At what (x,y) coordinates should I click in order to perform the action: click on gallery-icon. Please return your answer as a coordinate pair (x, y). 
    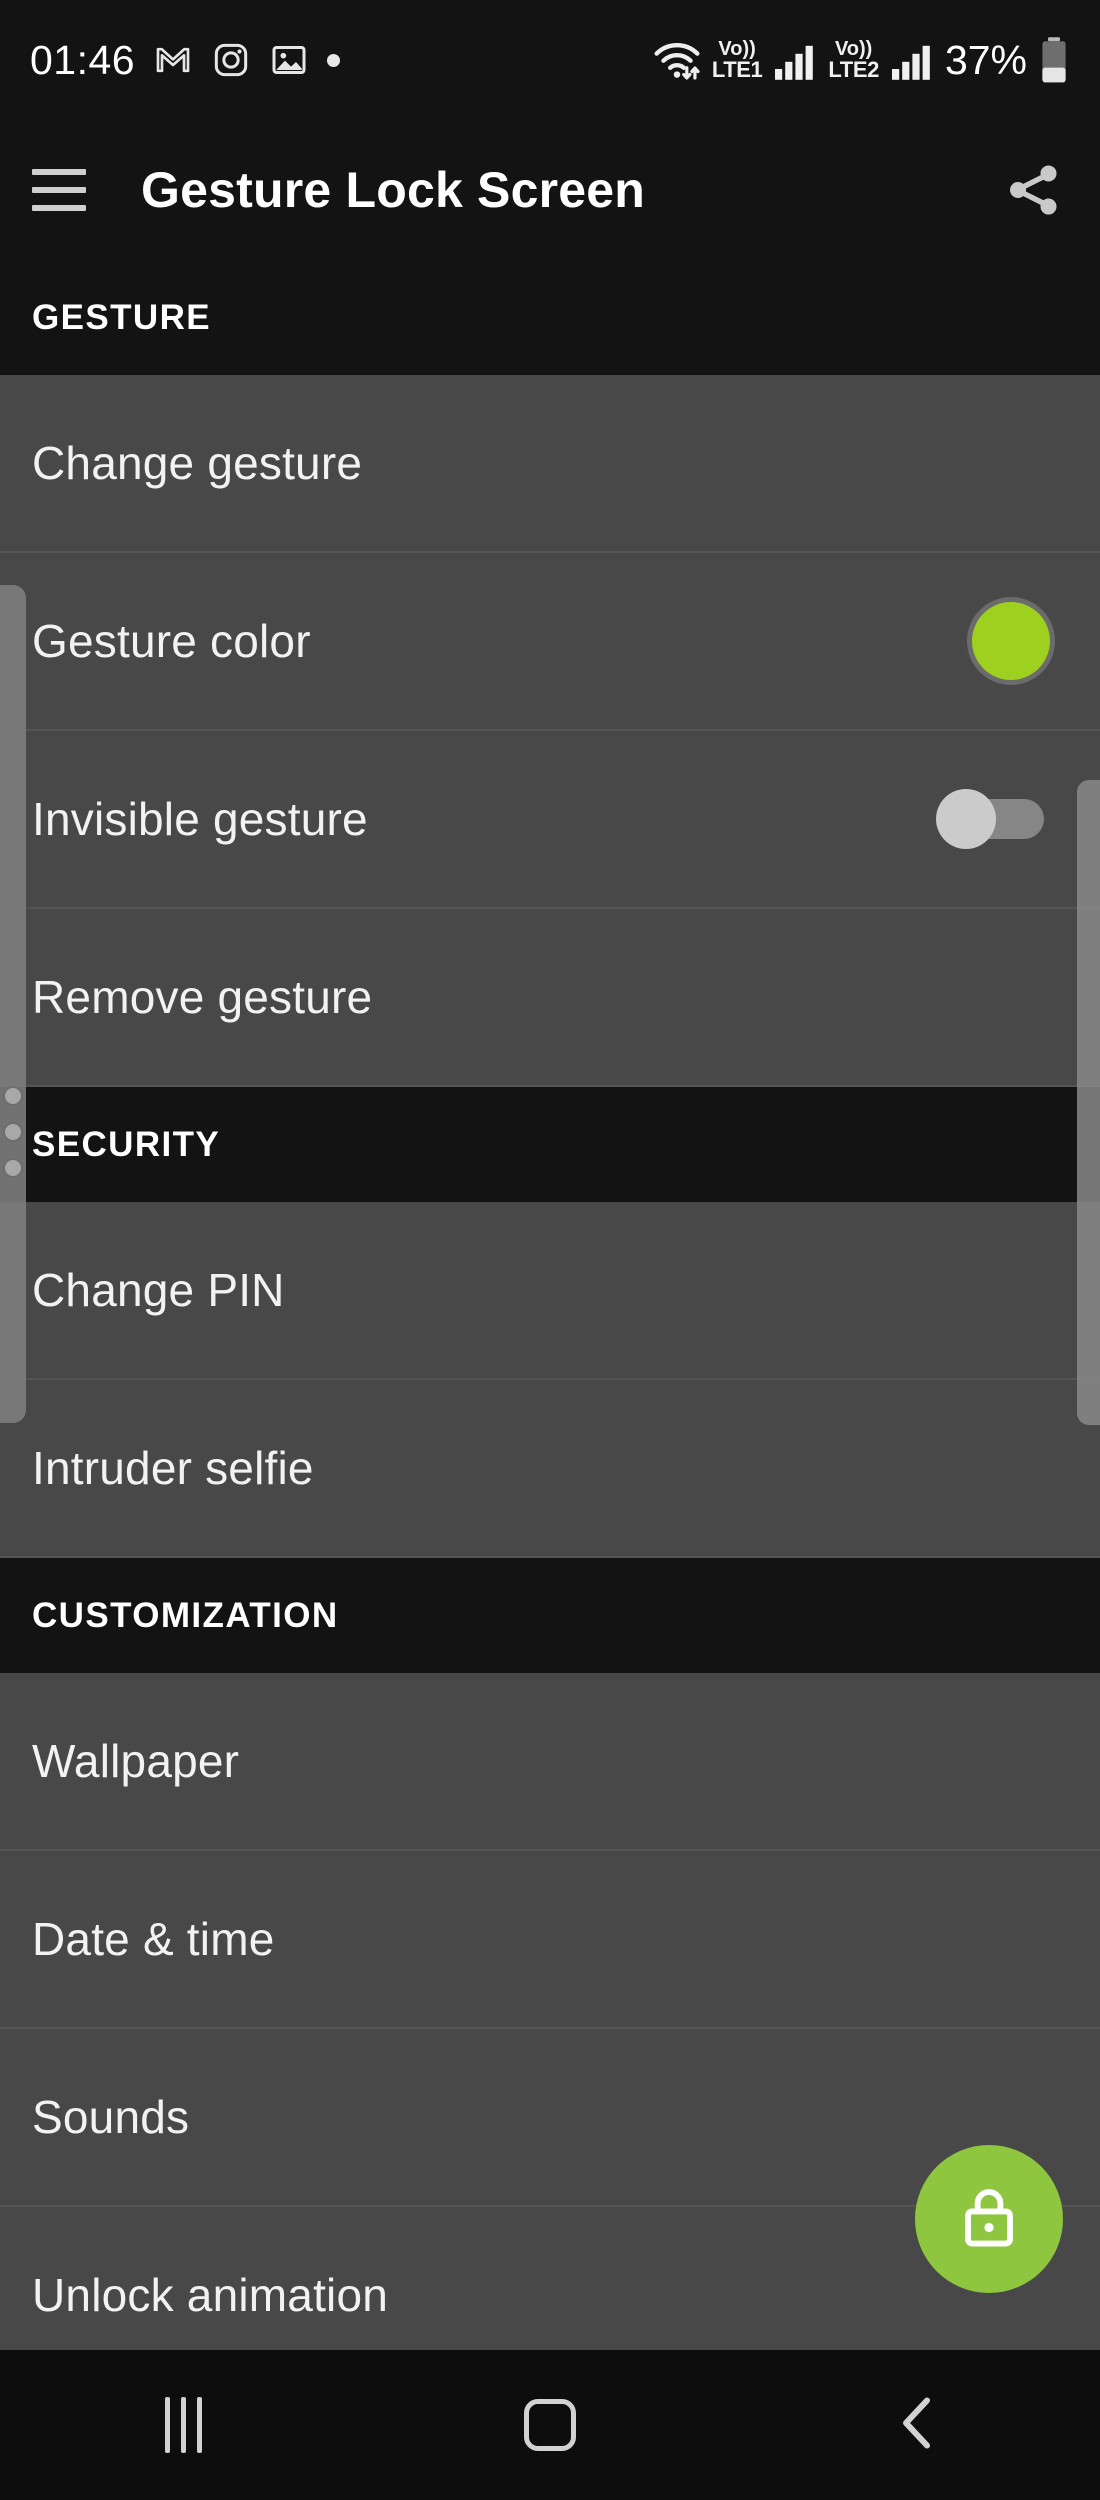
    Looking at the image, I should click on (289, 60).